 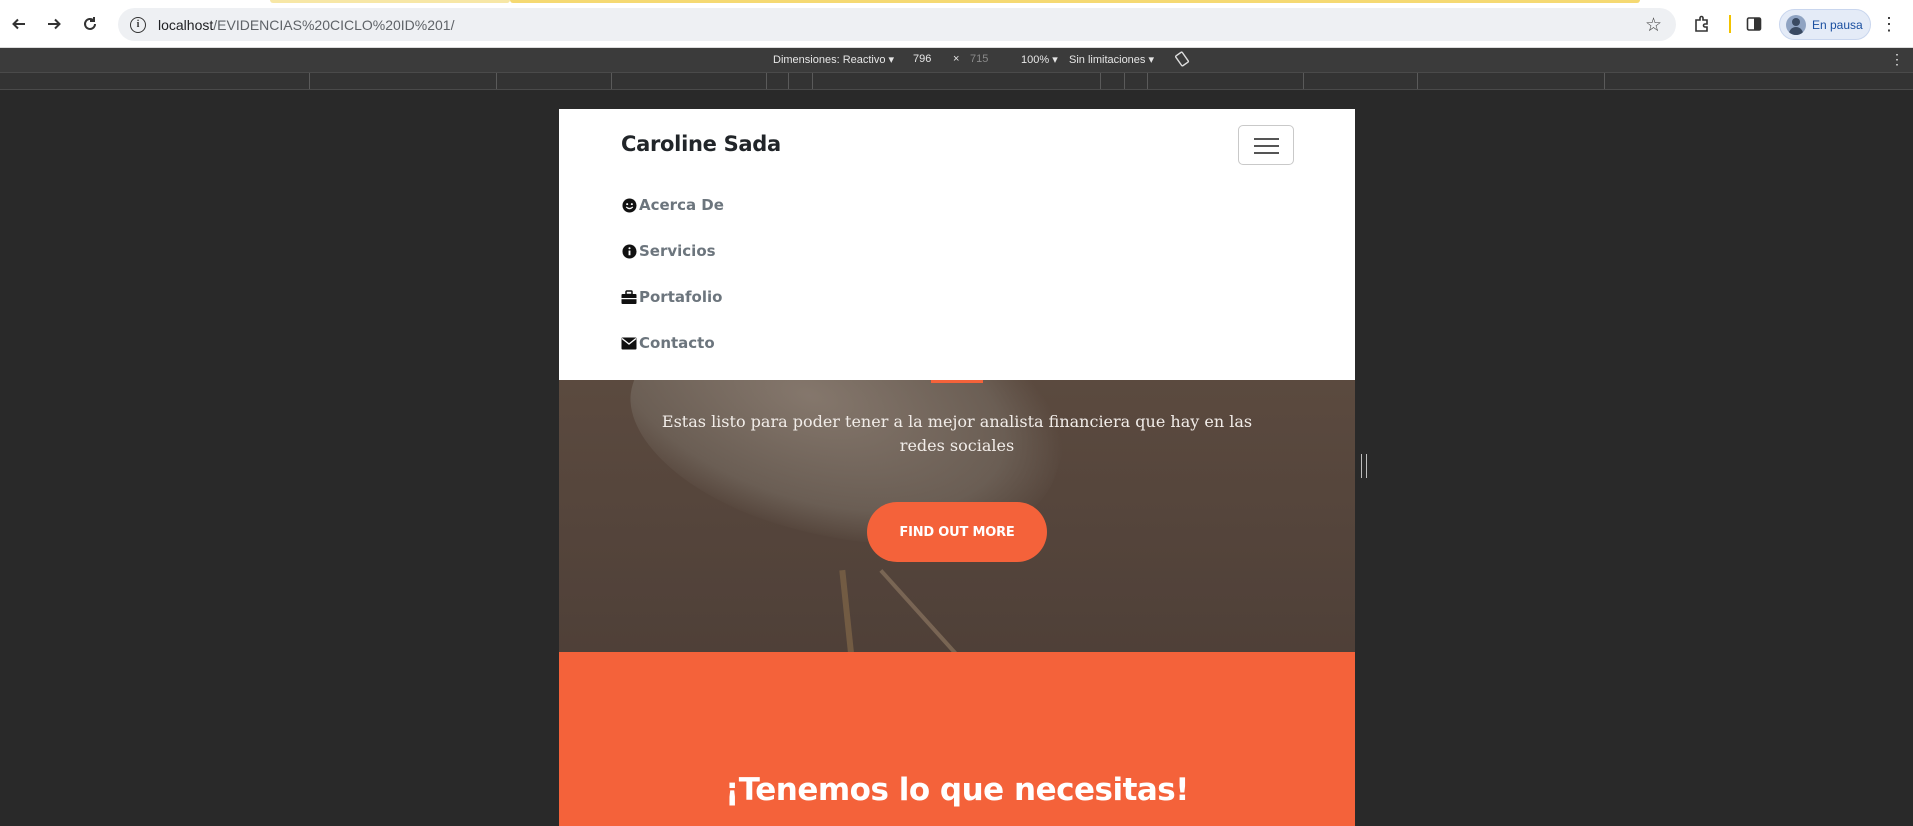 What do you see at coordinates (681, 205) in the screenshot?
I see `nav-link-label: Acerca De` at bounding box center [681, 205].